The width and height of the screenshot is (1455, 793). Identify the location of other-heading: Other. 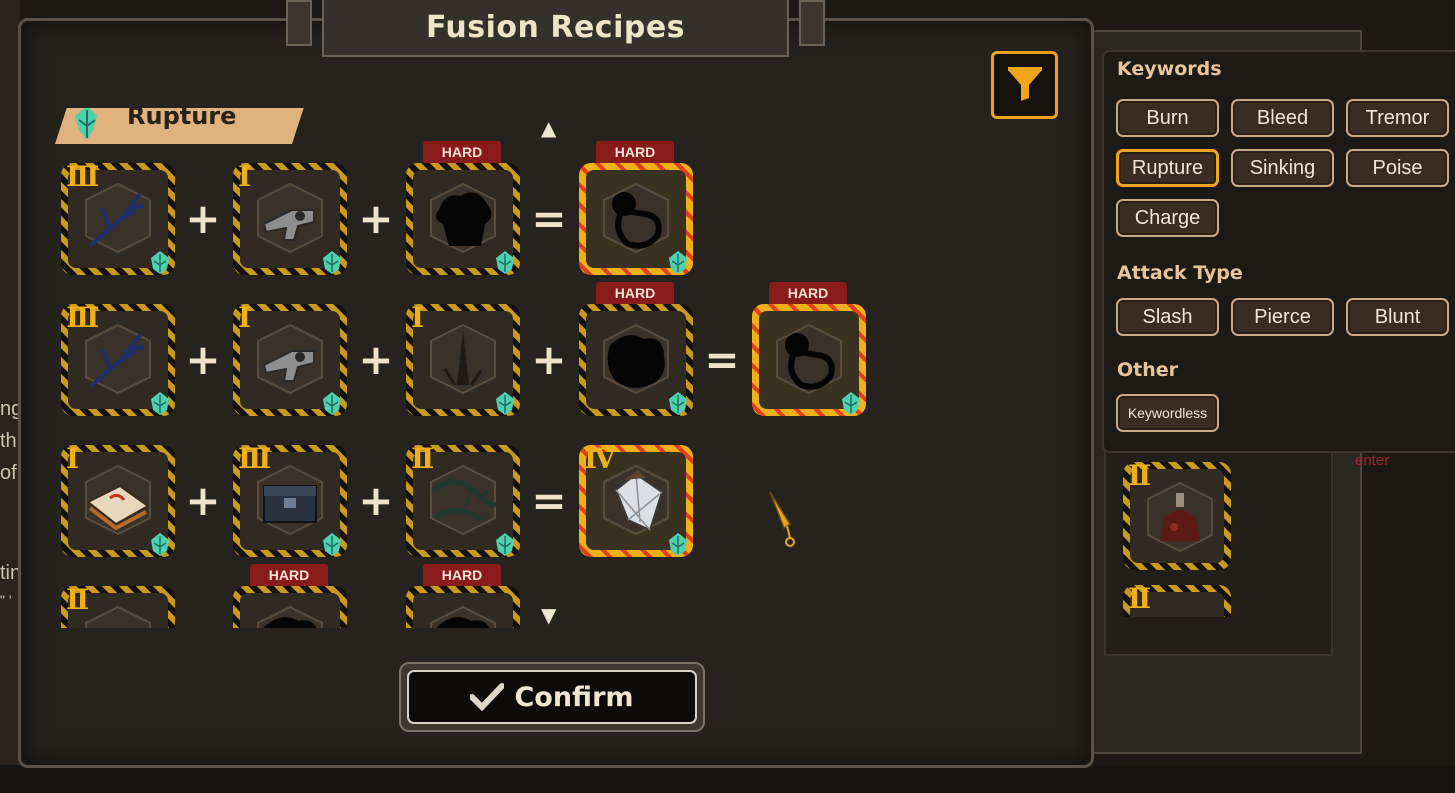
(1148, 370).